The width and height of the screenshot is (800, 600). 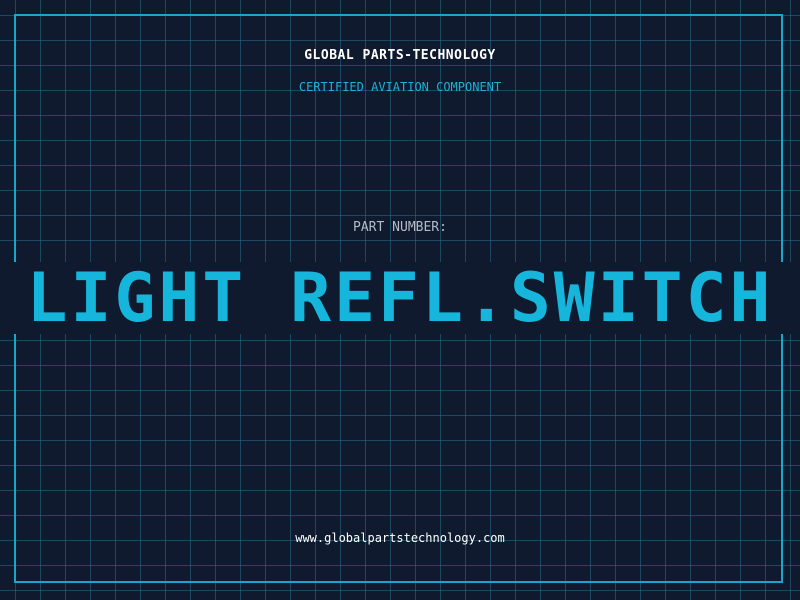 What do you see at coordinates (400, 55) in the screenshot?
I see `brand-name: GLOBAL PARTS-TECHNOLOGY` at bounding box center [400, 55].